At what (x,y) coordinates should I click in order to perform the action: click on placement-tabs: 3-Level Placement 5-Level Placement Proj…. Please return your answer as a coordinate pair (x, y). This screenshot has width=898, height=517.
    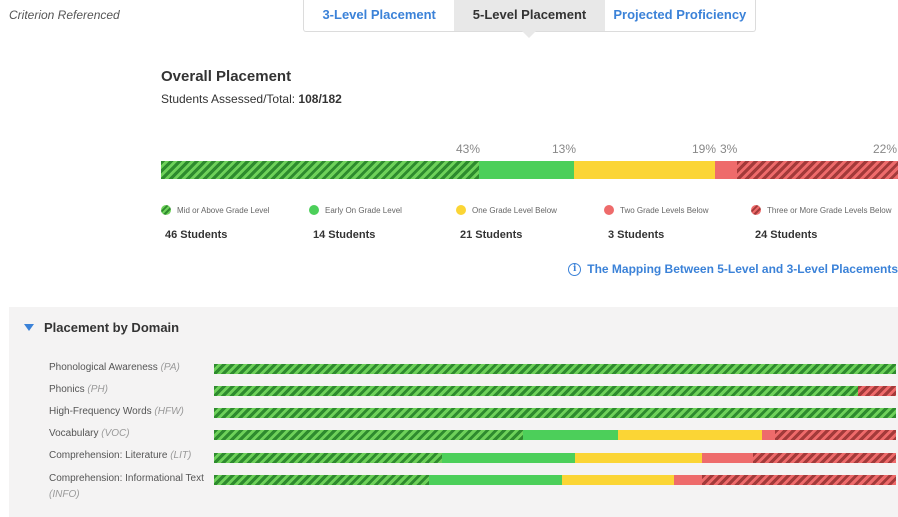
    Looking at the image, I should click on (529, 19).